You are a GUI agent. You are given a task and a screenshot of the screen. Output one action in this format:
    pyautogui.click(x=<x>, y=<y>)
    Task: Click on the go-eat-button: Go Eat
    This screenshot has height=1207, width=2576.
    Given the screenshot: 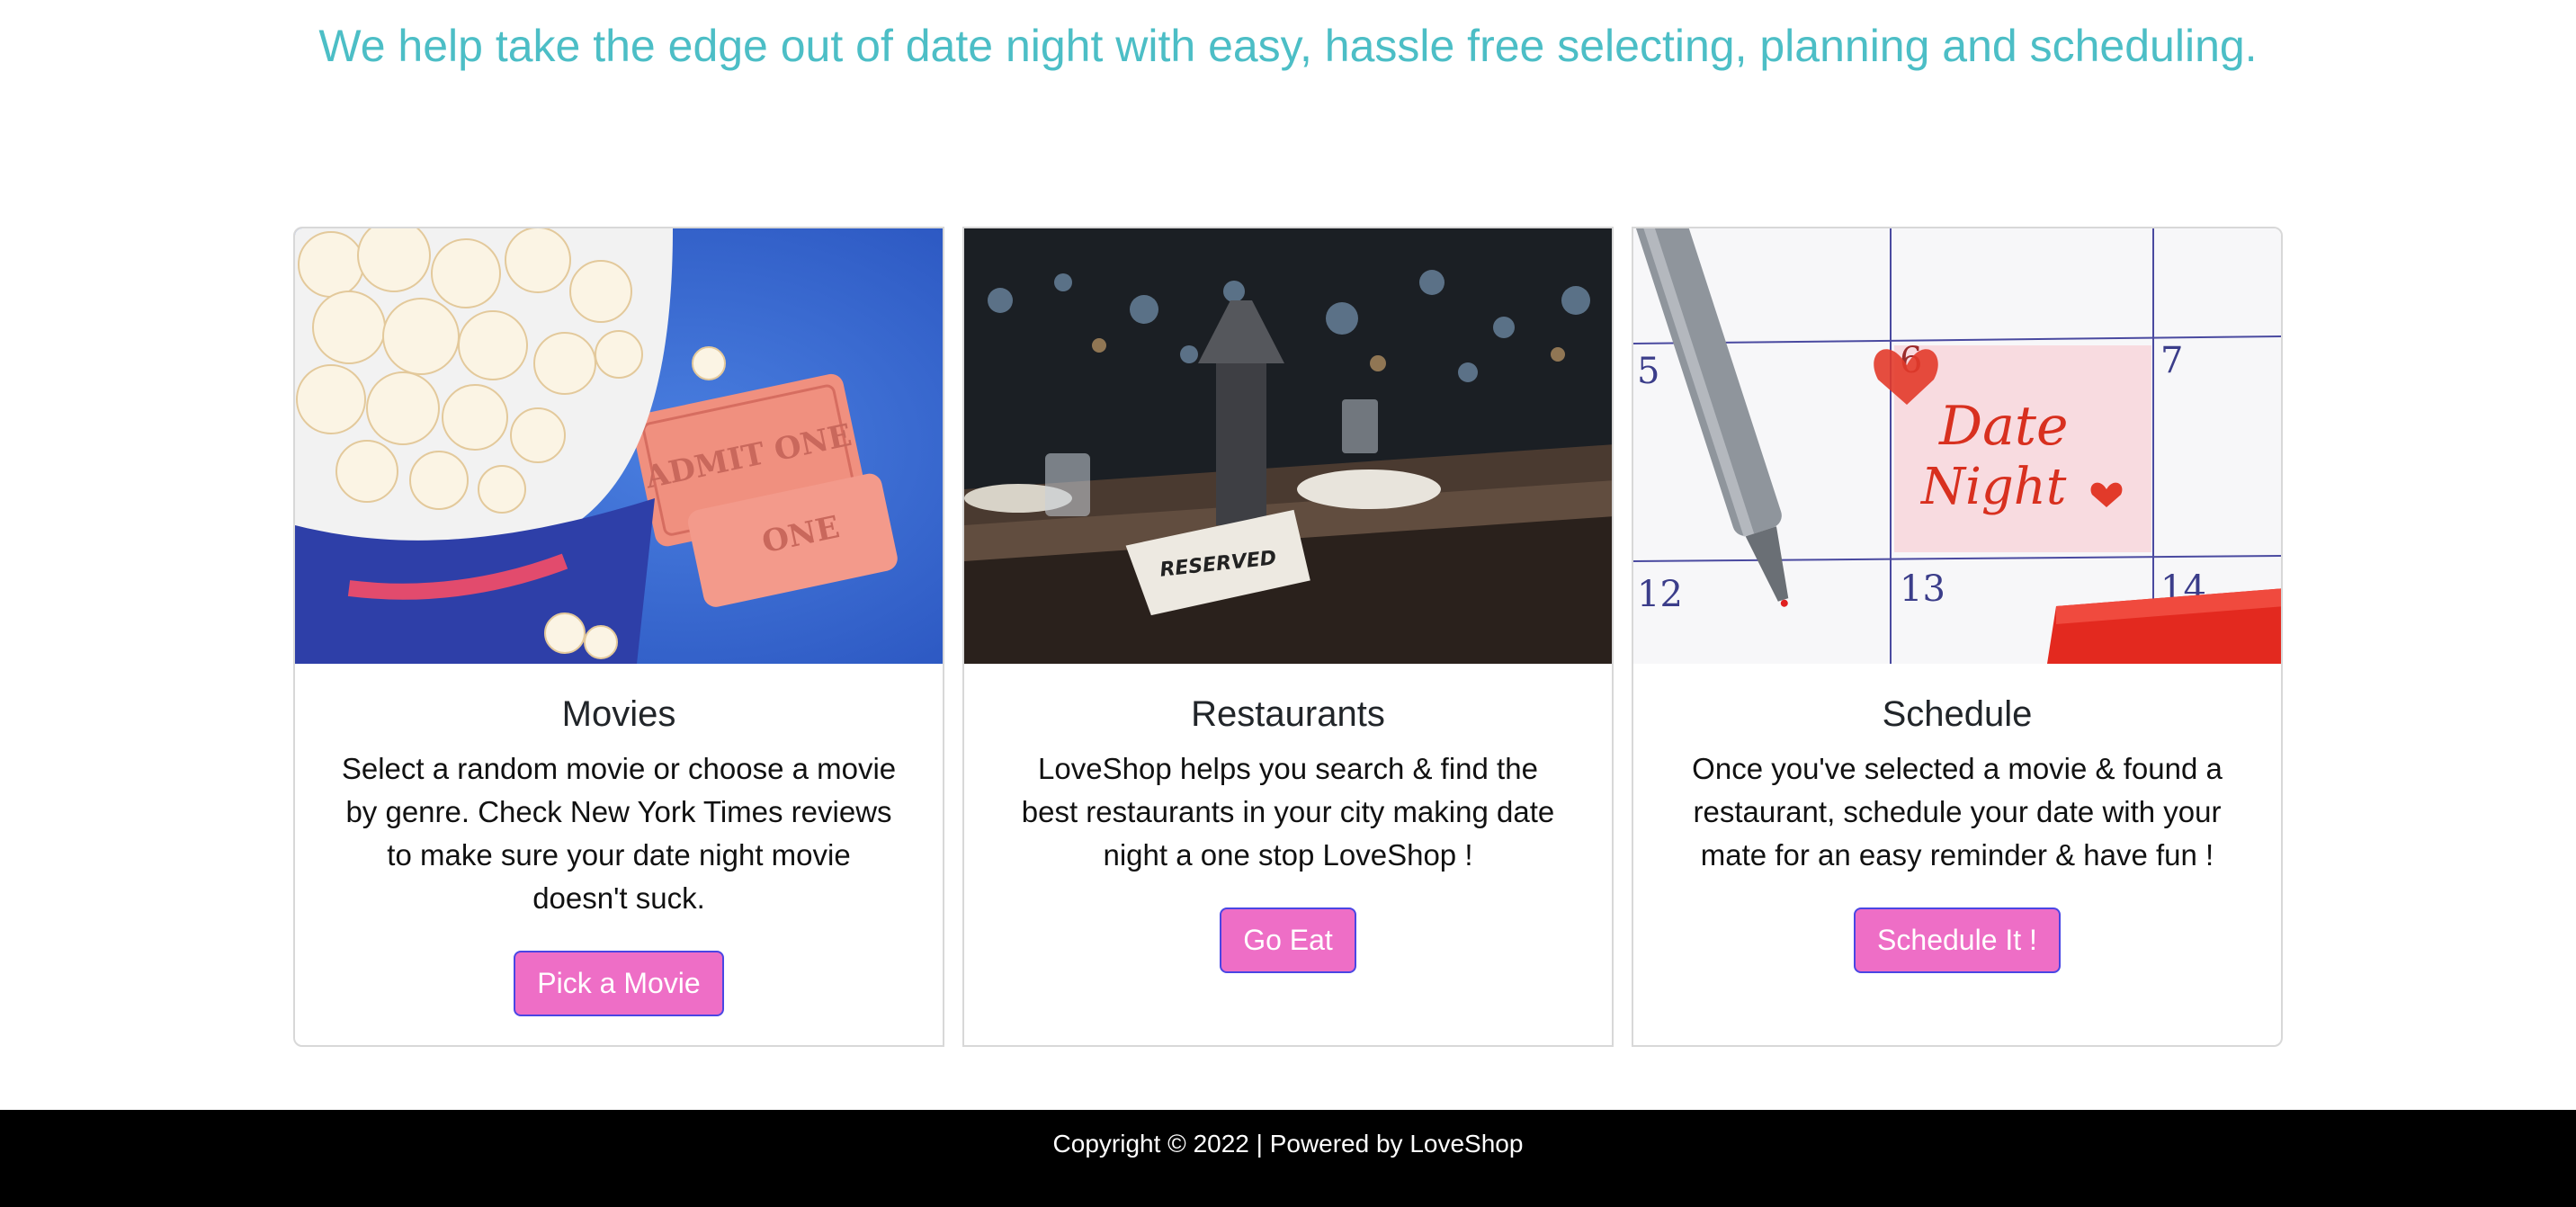 What is the action you would take?
    pyautogui.click(x=1288, y=940)
    